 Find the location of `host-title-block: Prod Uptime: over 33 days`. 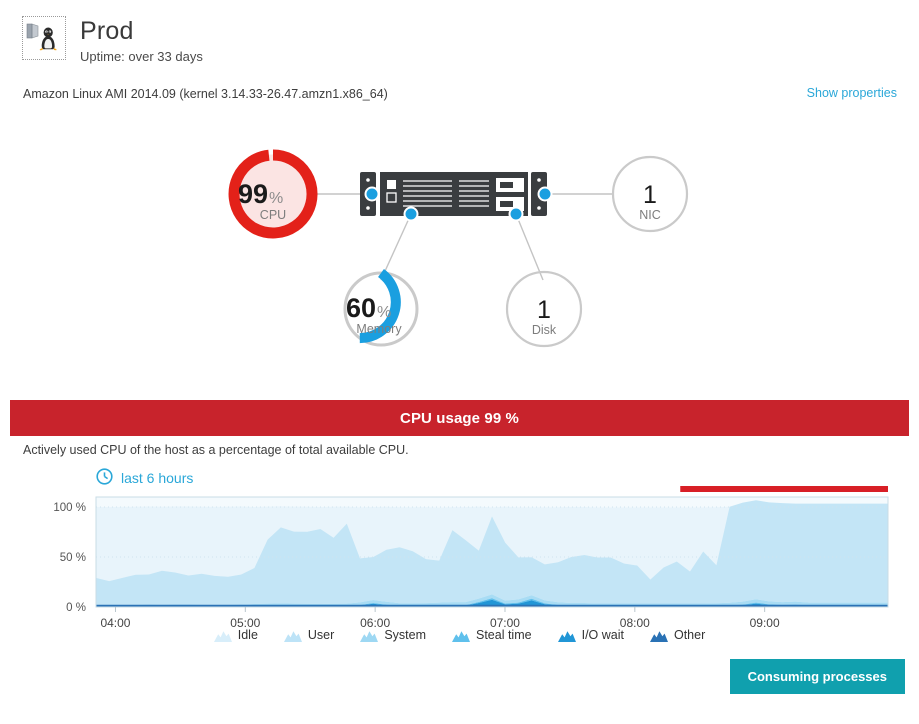

host-title-block: Prod Uptime: over 33 days is located at coordinates (141, 40).